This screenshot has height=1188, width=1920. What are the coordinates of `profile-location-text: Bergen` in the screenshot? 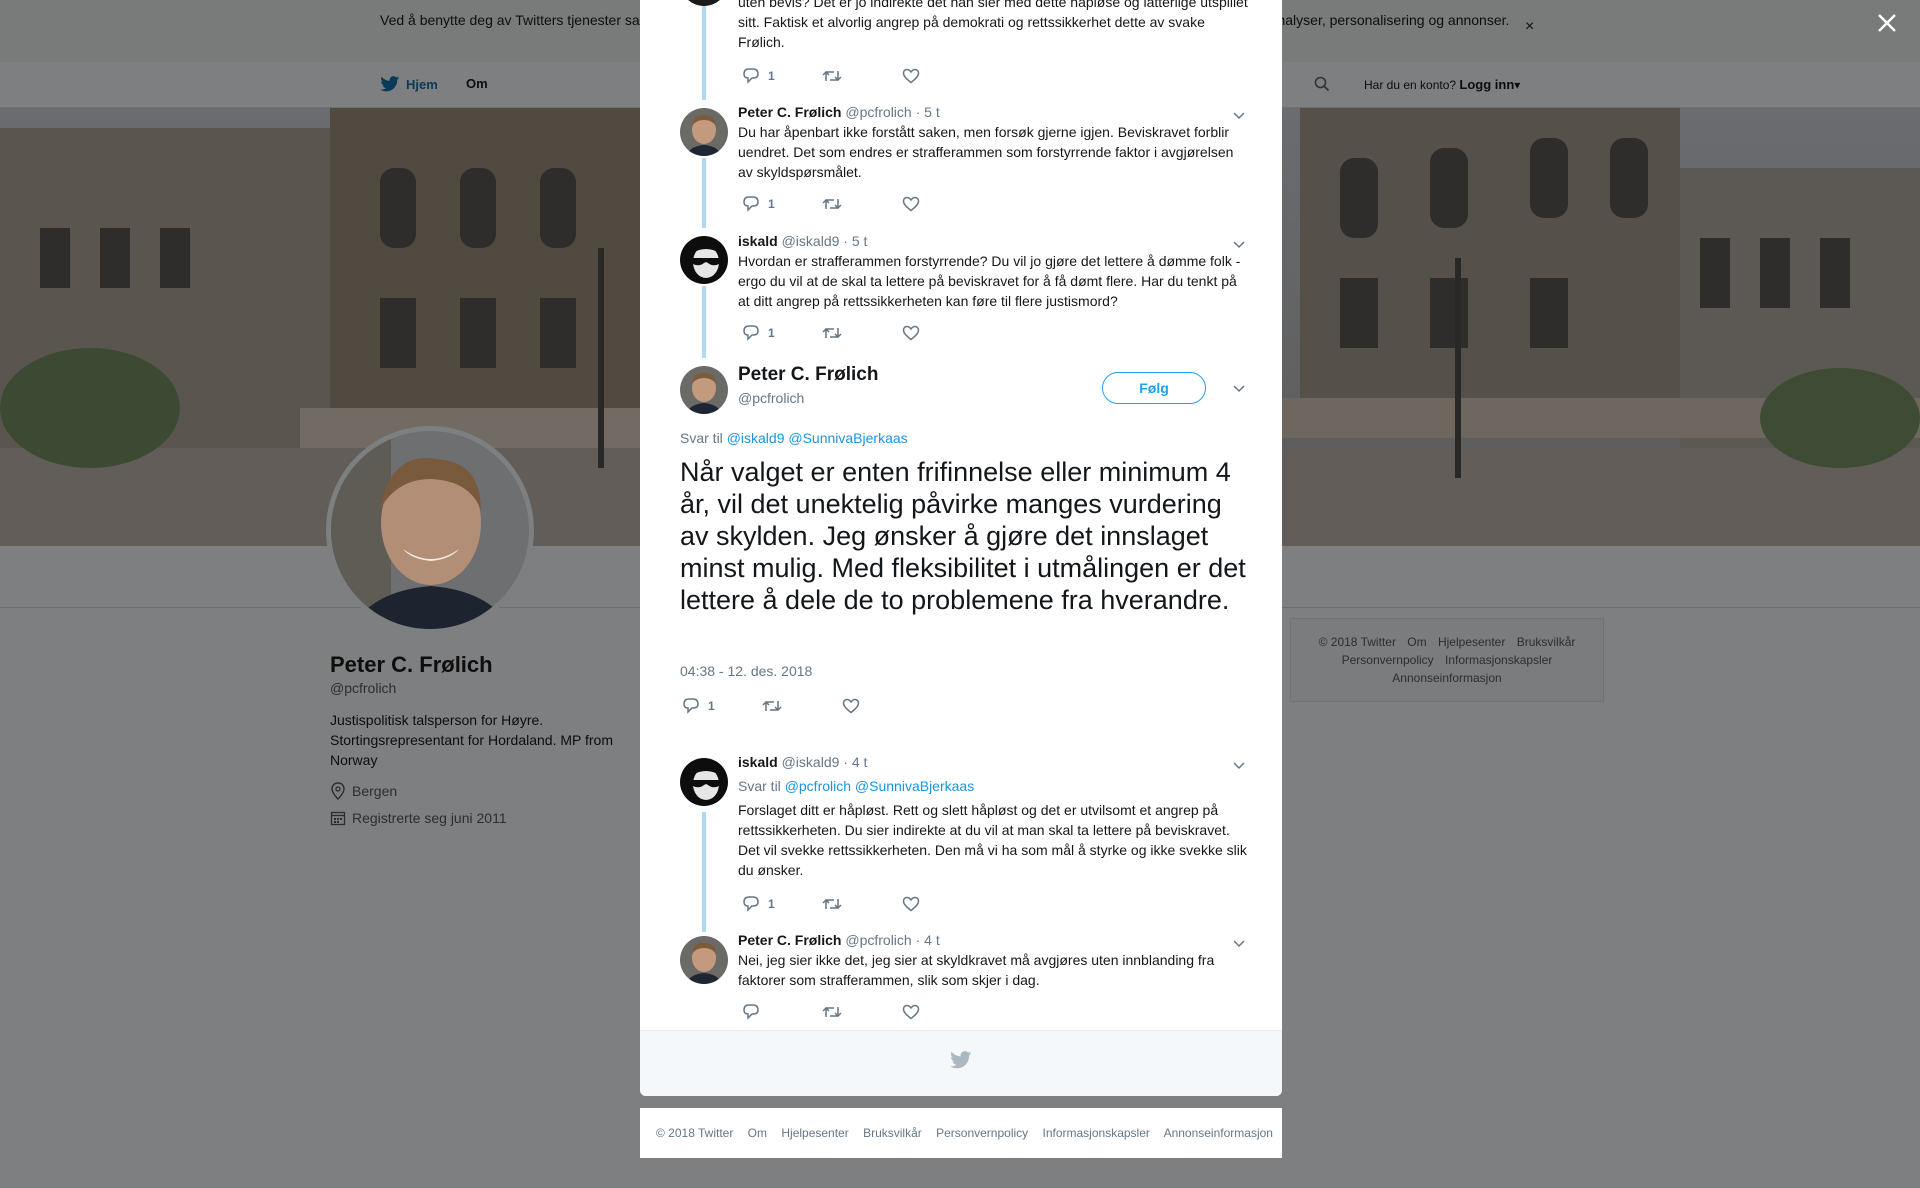 It's located at (375, 791).